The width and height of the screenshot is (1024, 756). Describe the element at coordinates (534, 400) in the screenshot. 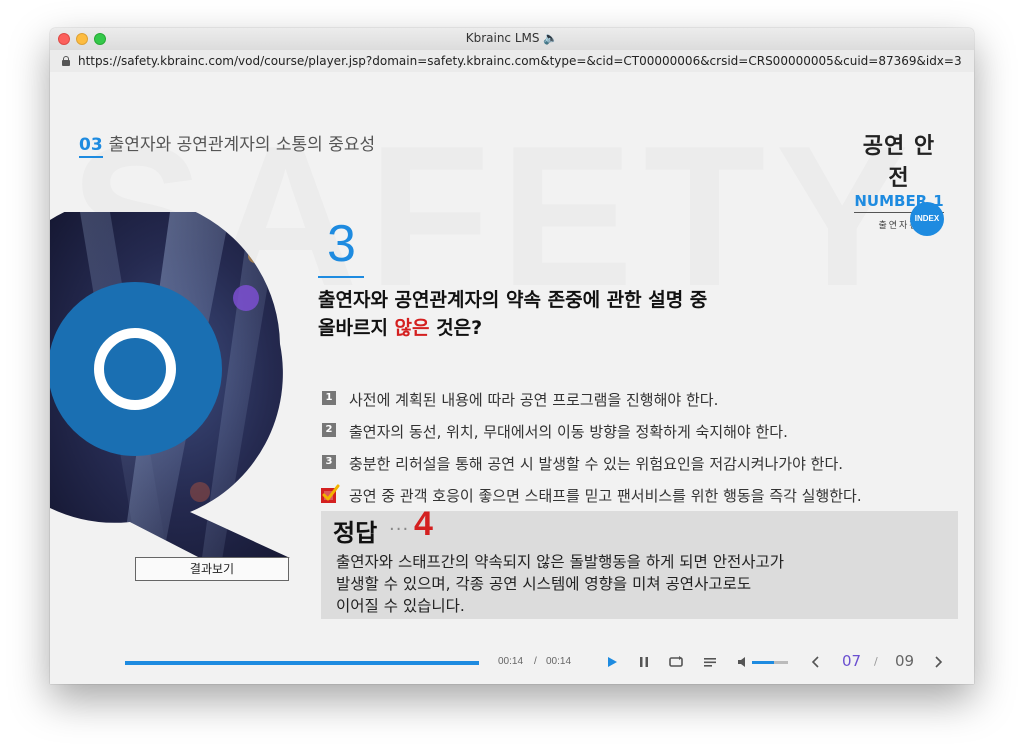

I see `option-text: 사전에 계획된 내용에 따라 공연 프로그램을 진행해야 한다.` at that location.